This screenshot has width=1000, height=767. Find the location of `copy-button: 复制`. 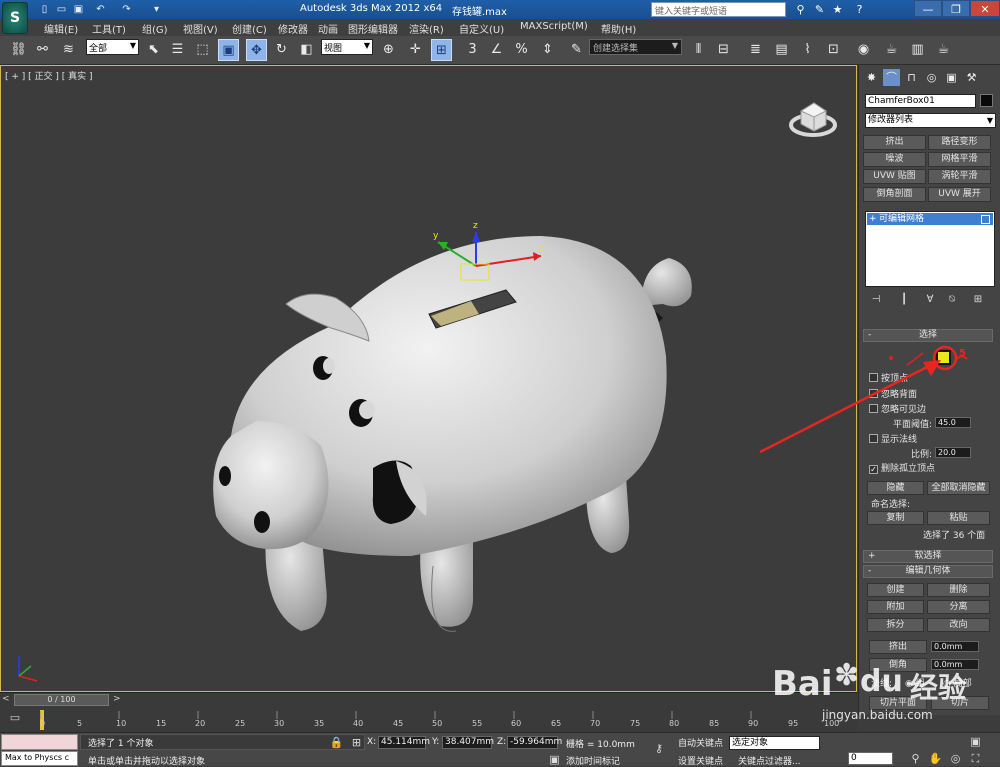

copy-button: 复制 is located at coordinates (895, 518).